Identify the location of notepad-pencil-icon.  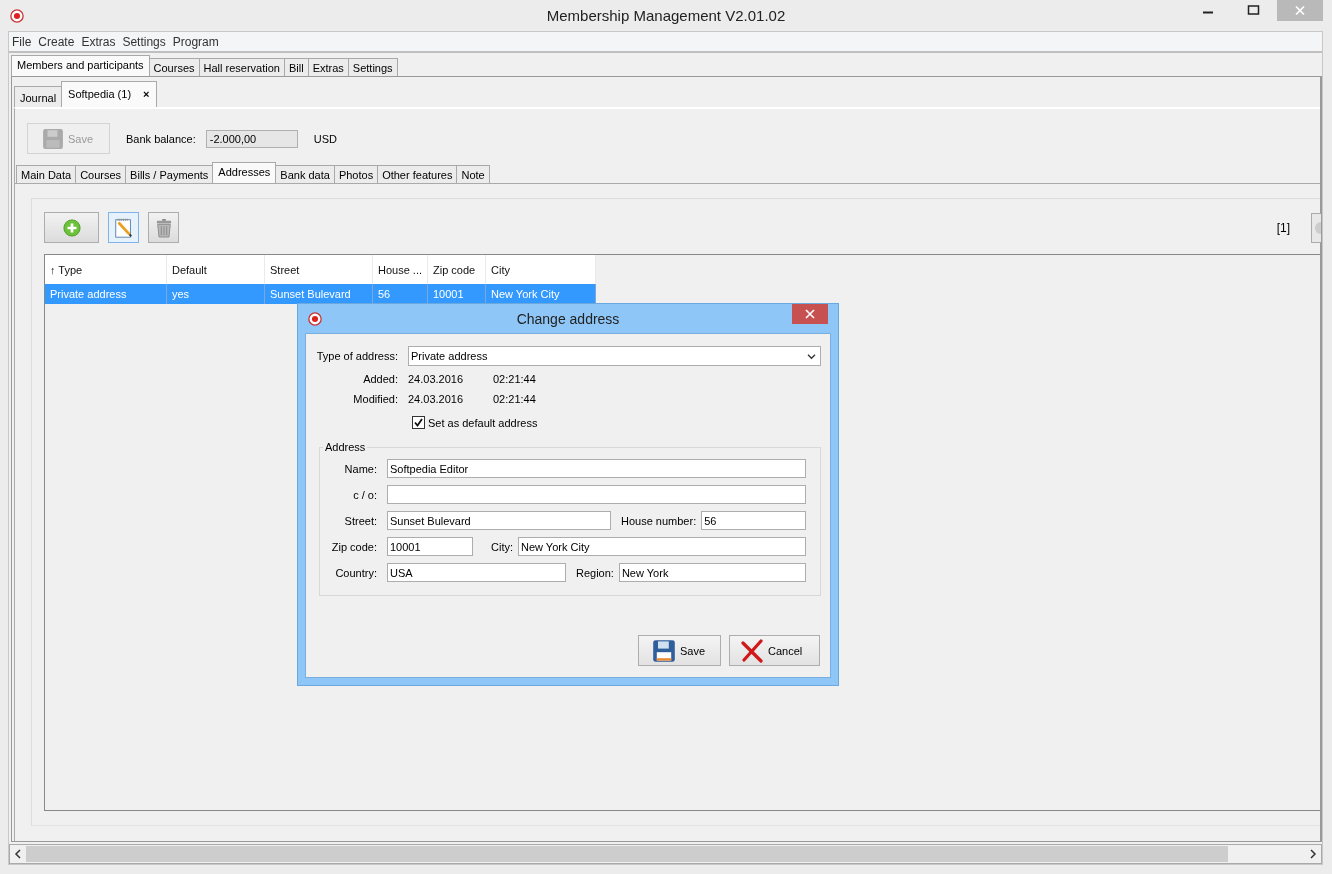
(123, 227).